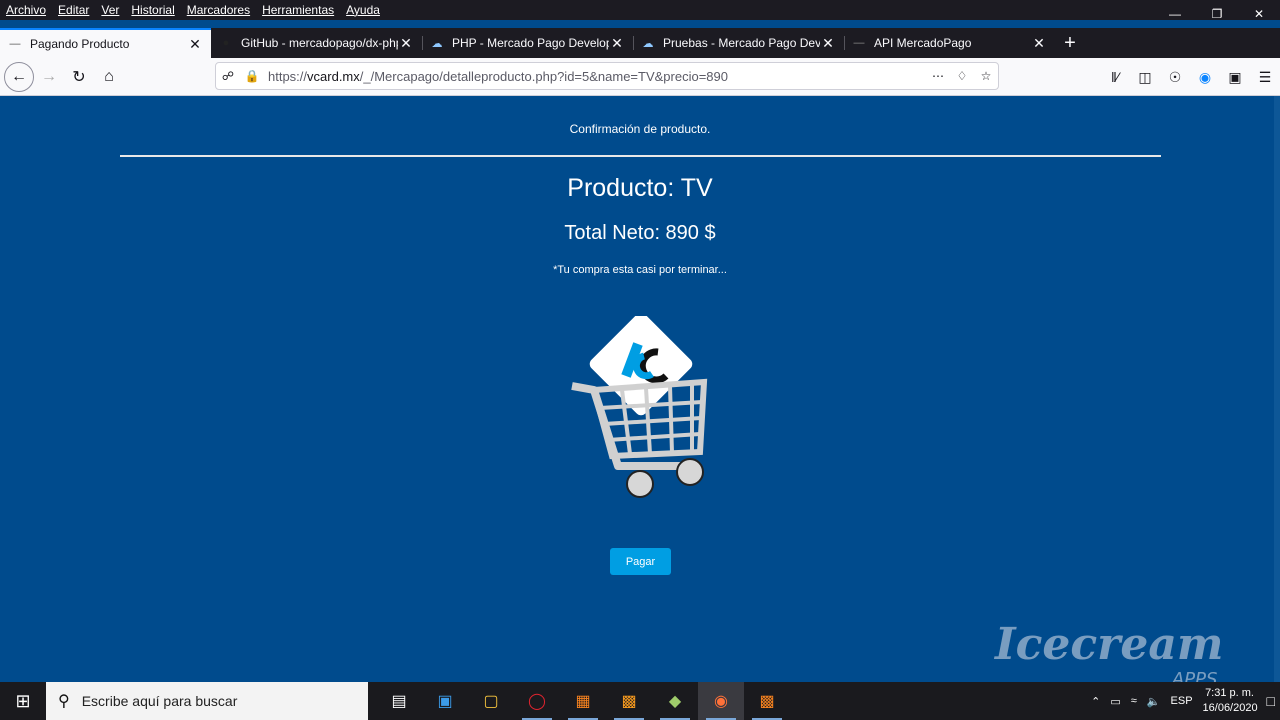 The height and width of the screenshot is (720, 1280). Describe the element at coordinates (319, 43) in the screenshot. I see `tab-label: GitHub - mercadopago/dx-php` at that location.